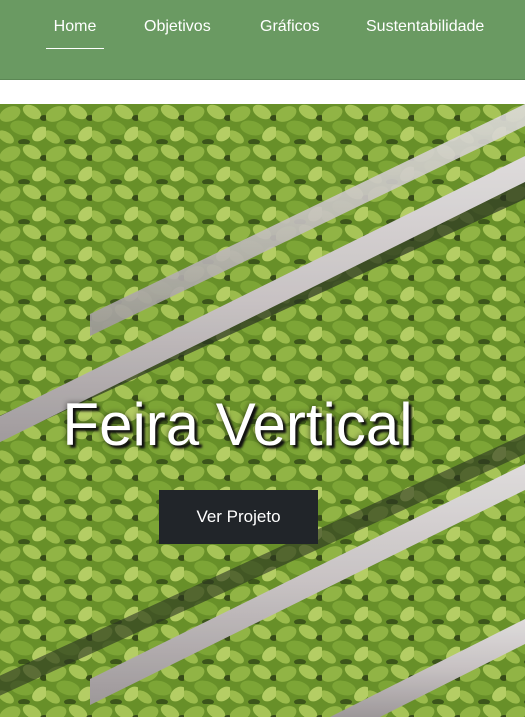 The height and width of the screenshot is (717, 525). What do you see at coordinates (75, 33) in the screenshot?
I see `nav-link-home: Home` at bounding box center [75, 33].